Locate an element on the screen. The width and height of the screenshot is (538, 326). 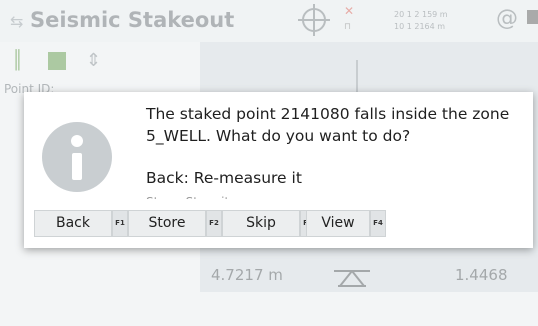
dialog-option-back: Back: Re-measure it is located at coordinates (224, 178).